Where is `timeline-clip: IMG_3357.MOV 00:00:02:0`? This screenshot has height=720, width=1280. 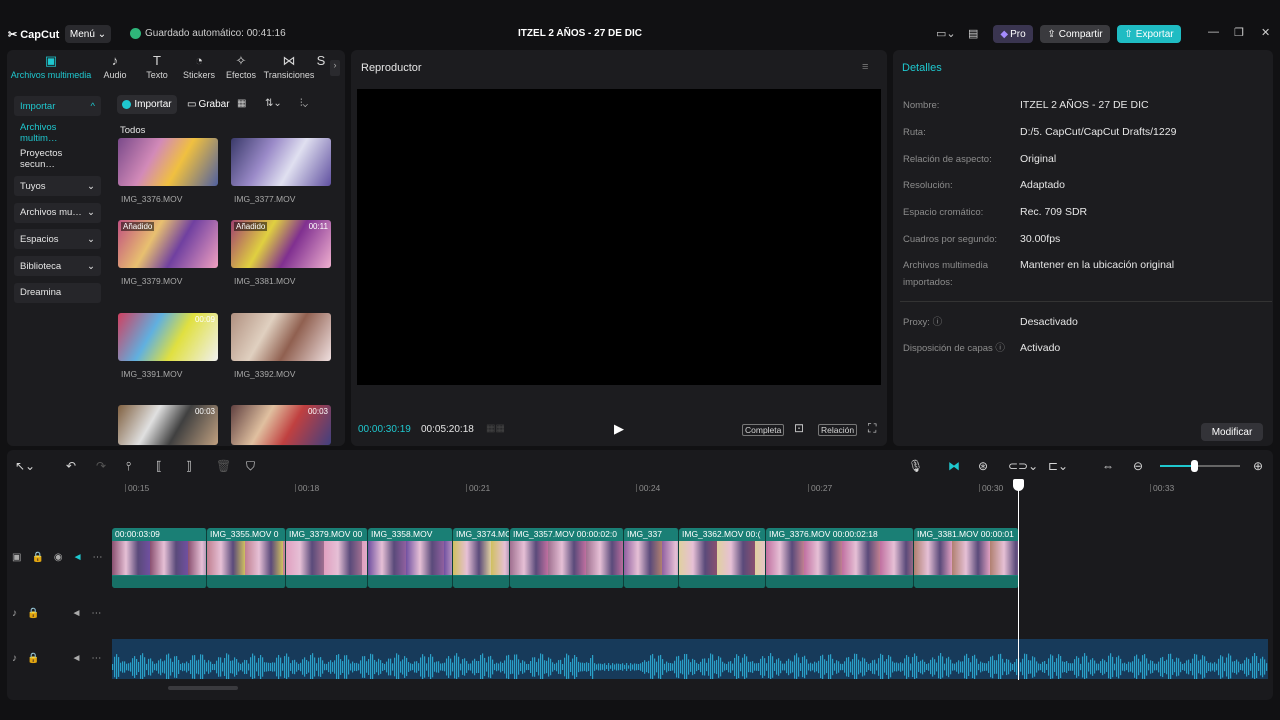 timeline-clip: IMG_3357.MOV 00:00:02:0 is located at coordinates (567, 558).